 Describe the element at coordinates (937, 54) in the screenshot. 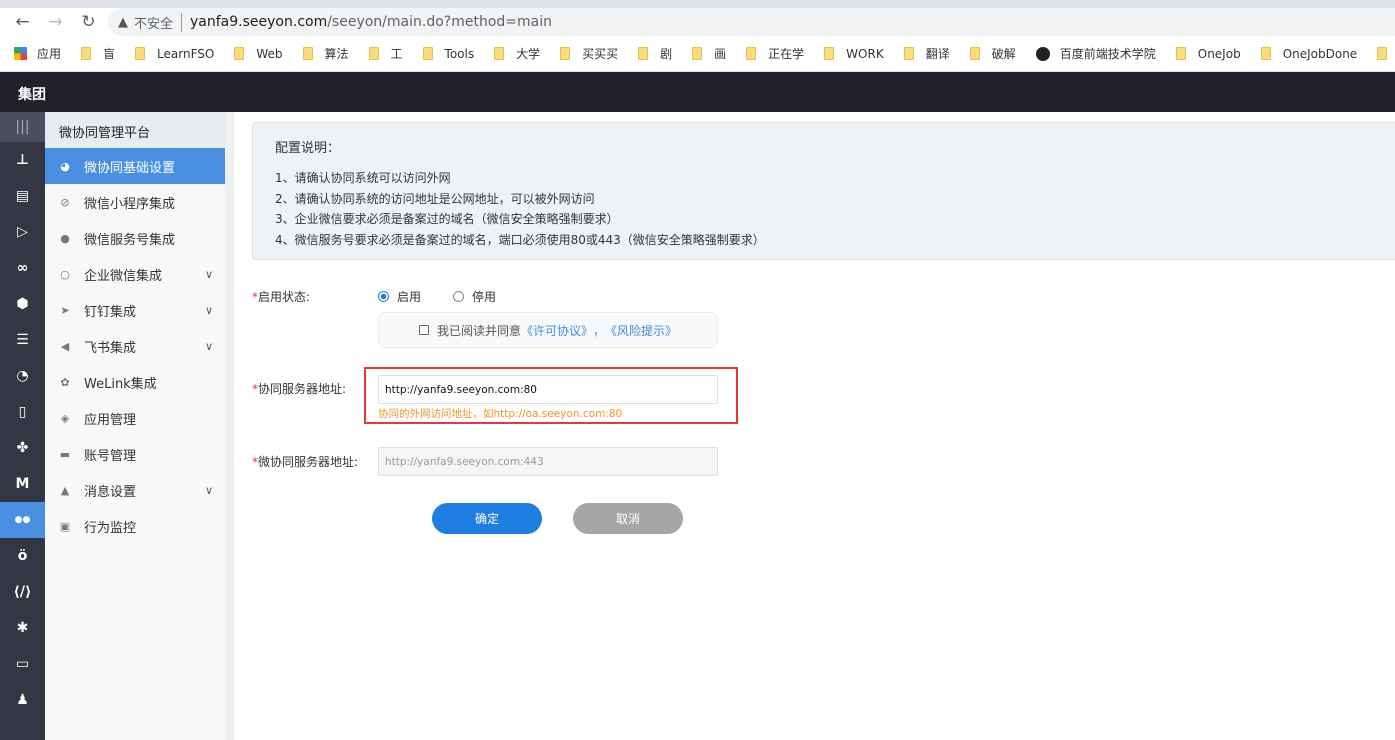

I see `bookmark-label: 翻译` at that location.